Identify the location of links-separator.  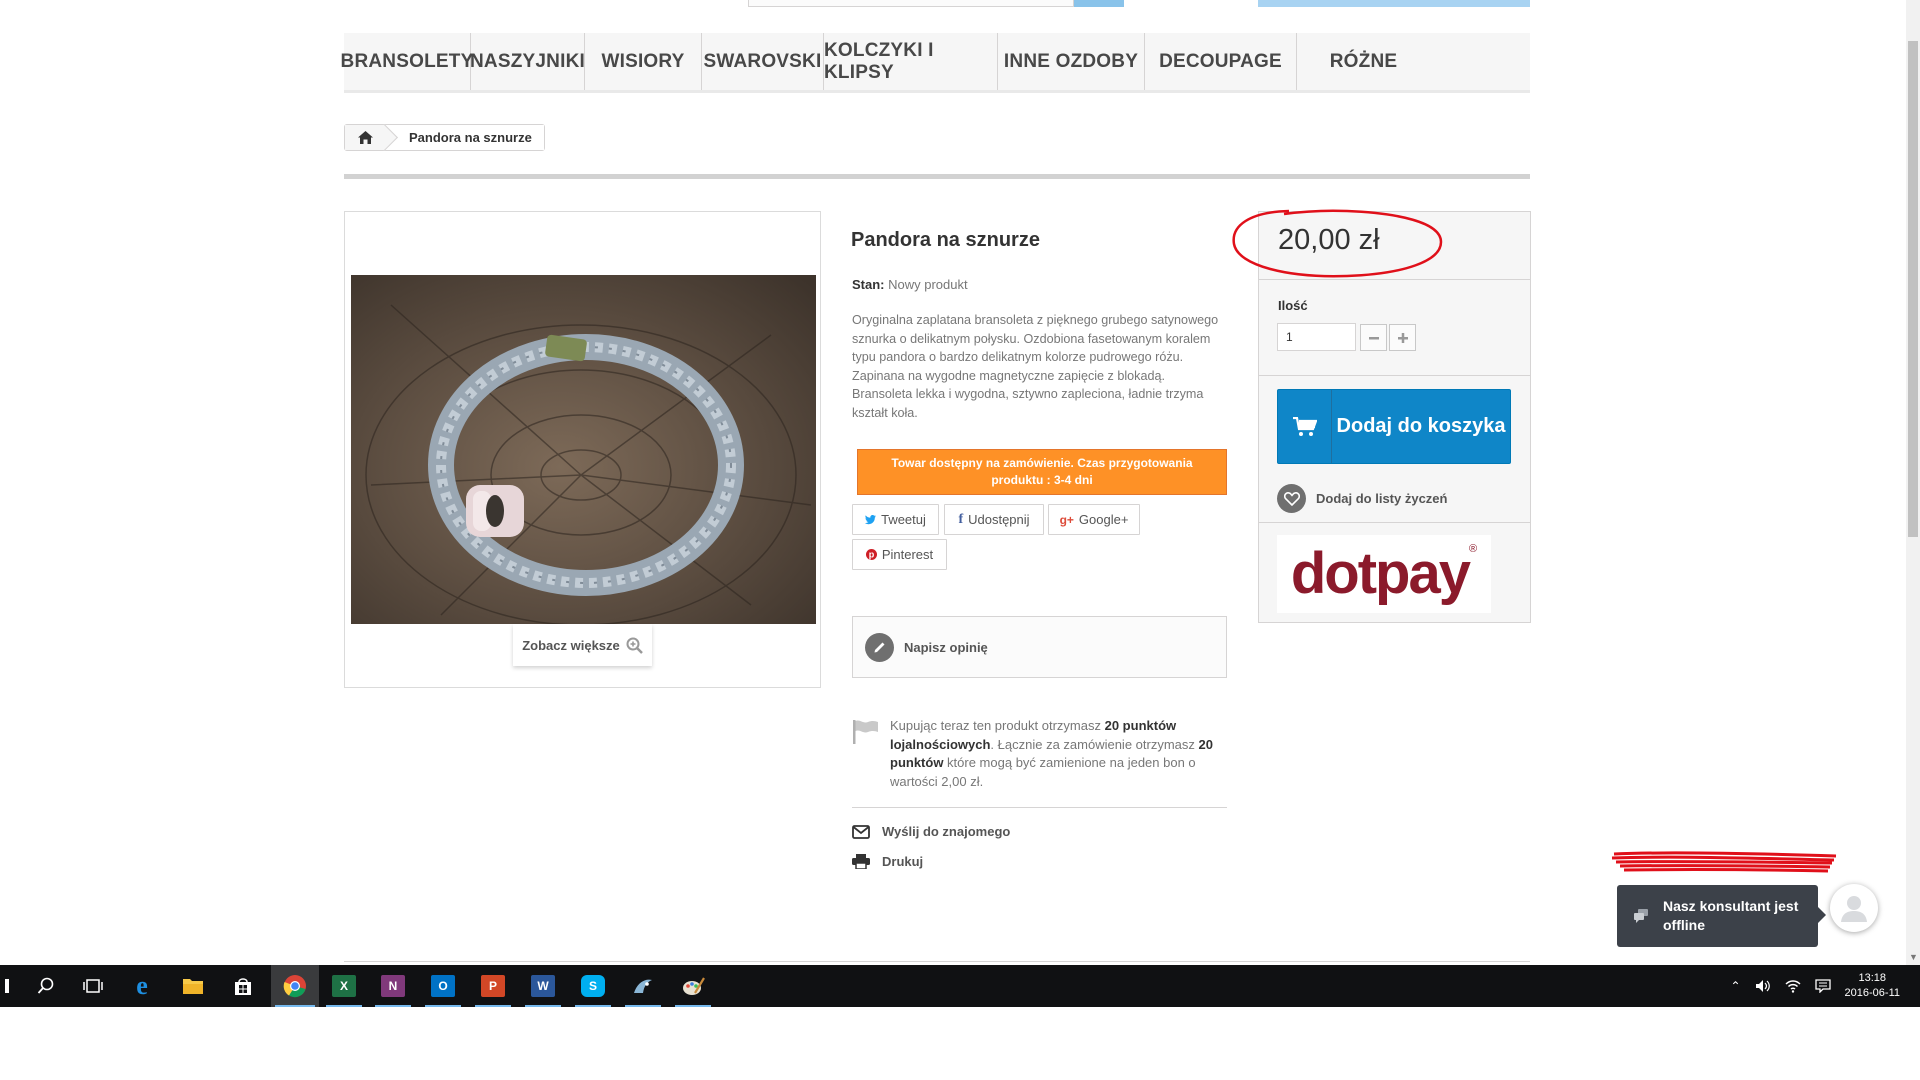
(1039, 807).